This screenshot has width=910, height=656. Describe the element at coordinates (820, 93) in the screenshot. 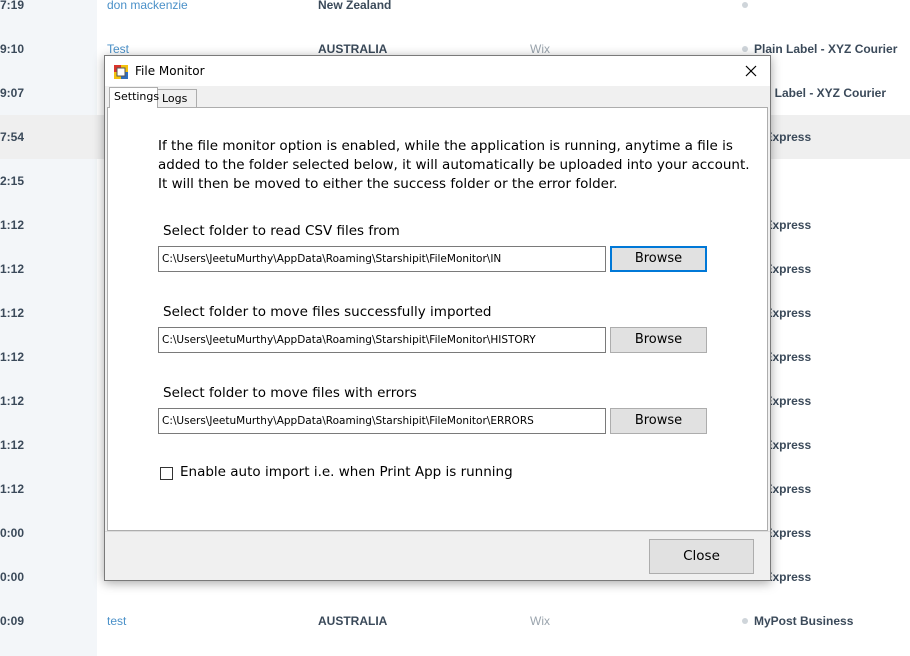

I see `carrier-cell: ain Label - XYZ Courier` at that location.